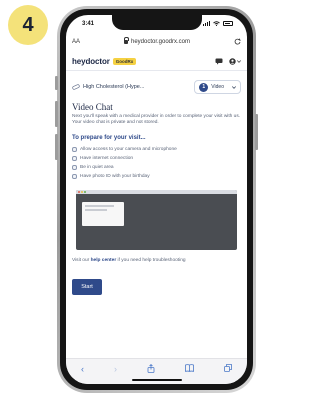 Image resolution: width=320 pixels, height=398 pixels. Describe the element at coordinates (56, 147) in the screenshot. I see `volume-down-button` at that location.